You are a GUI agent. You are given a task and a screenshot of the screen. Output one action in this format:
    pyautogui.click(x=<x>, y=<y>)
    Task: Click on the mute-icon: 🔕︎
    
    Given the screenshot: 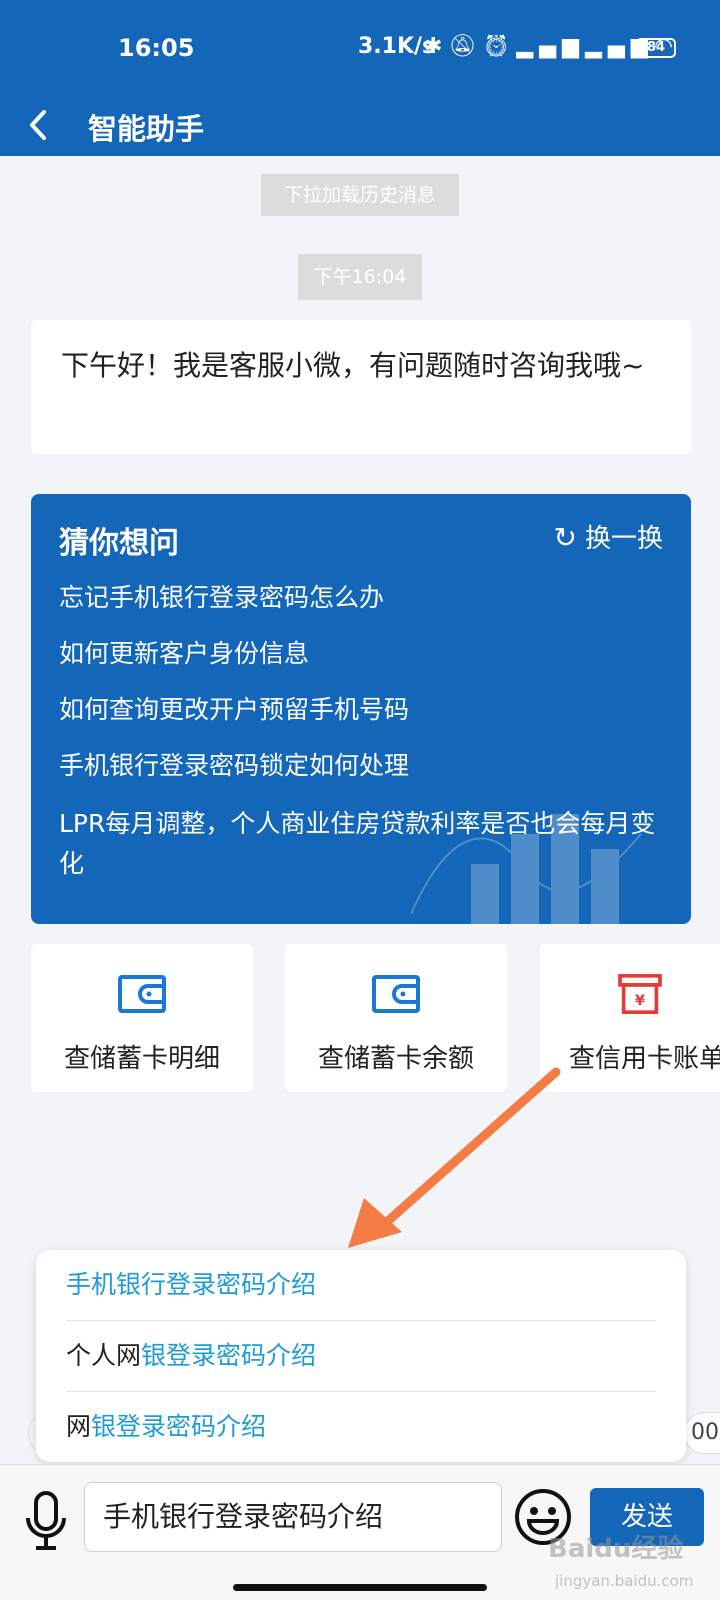 What is the action you would take?
    pyautogui.click(x=465, y=46)
    